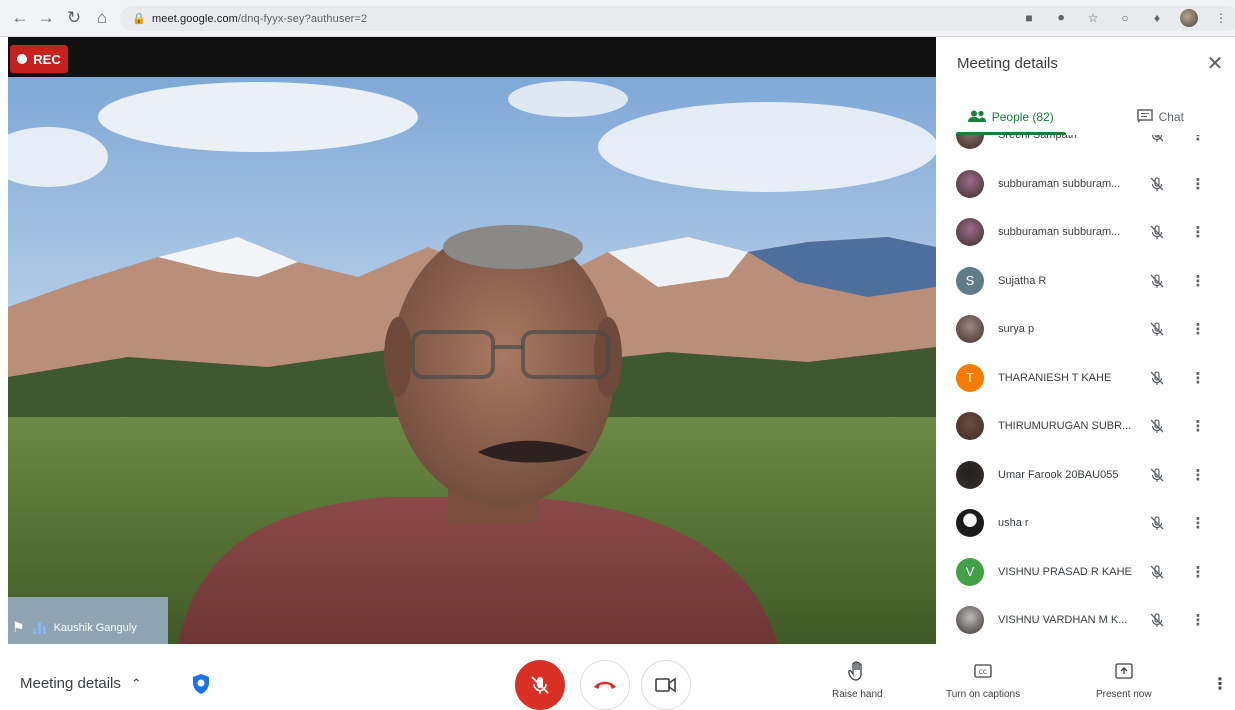  I want to click on people-icon, so click(977, 117).